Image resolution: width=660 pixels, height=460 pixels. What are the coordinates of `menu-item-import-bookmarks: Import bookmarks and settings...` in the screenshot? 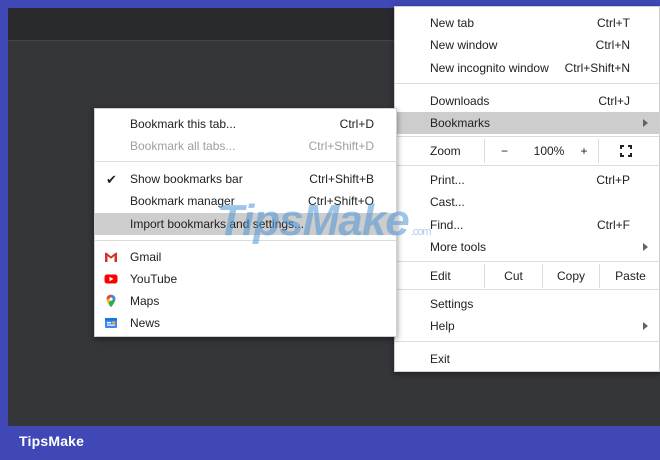 It's located at (245, 224).